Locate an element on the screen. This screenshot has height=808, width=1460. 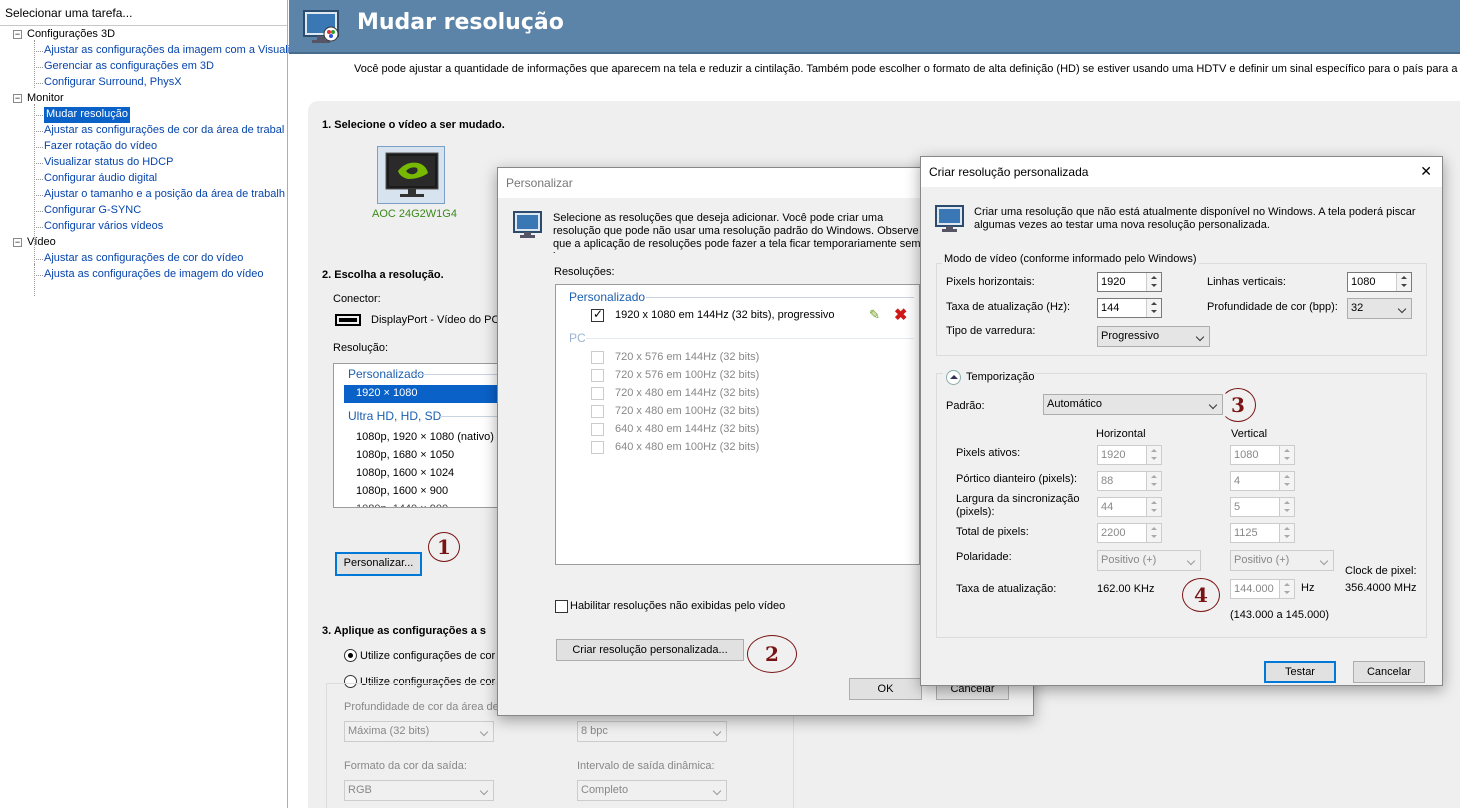
refresh-input: 144 is located at coordinates (1129, 308).